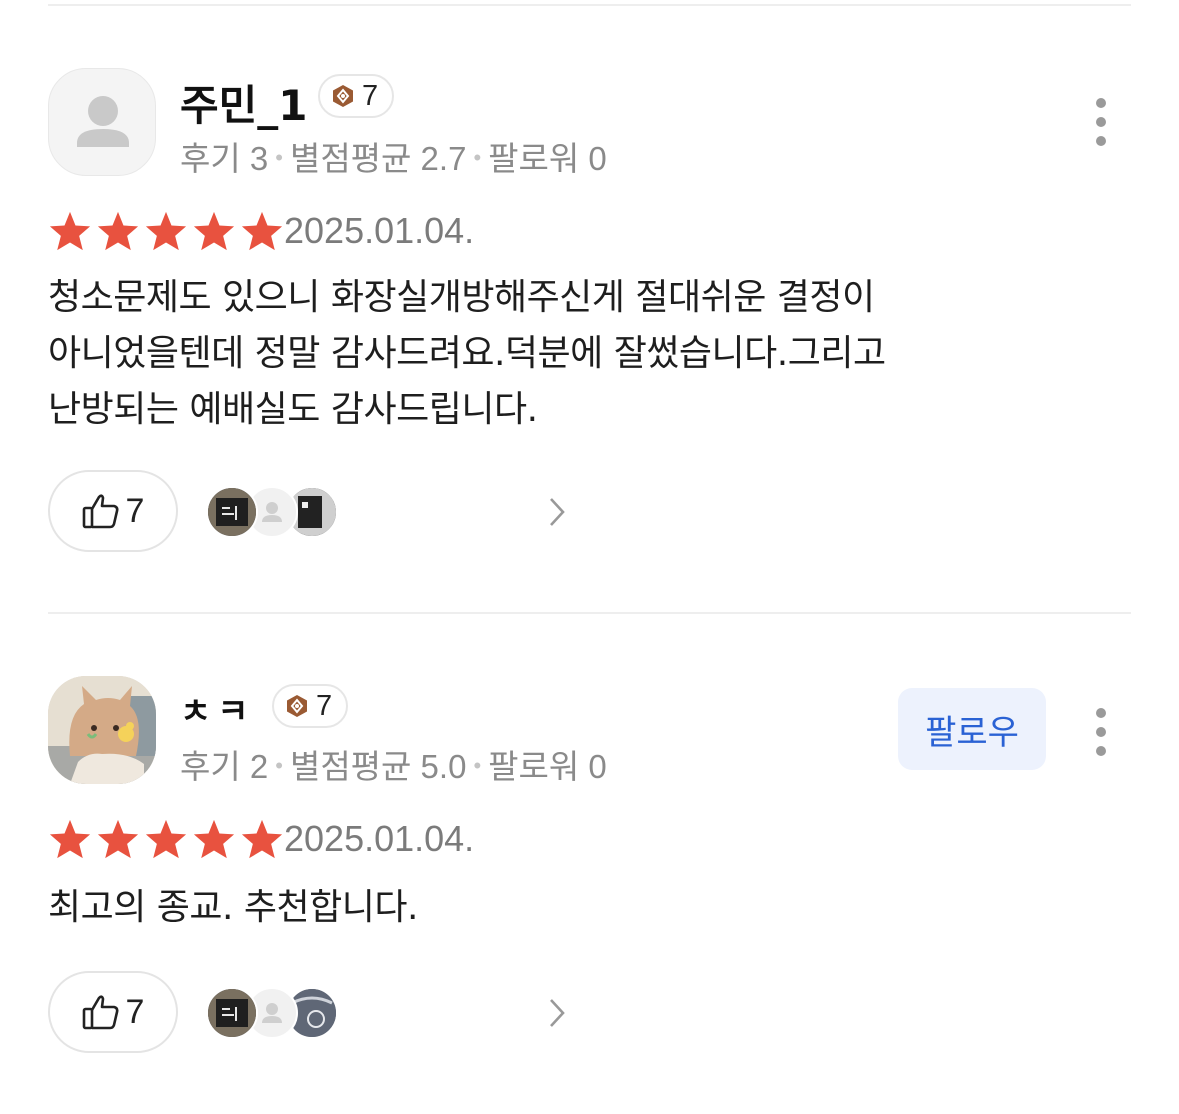 Image resolution: width=1179 pixels, height=1114 pixels. I want to click on average-rating: 별점평균 5.0, so click(378, 766).